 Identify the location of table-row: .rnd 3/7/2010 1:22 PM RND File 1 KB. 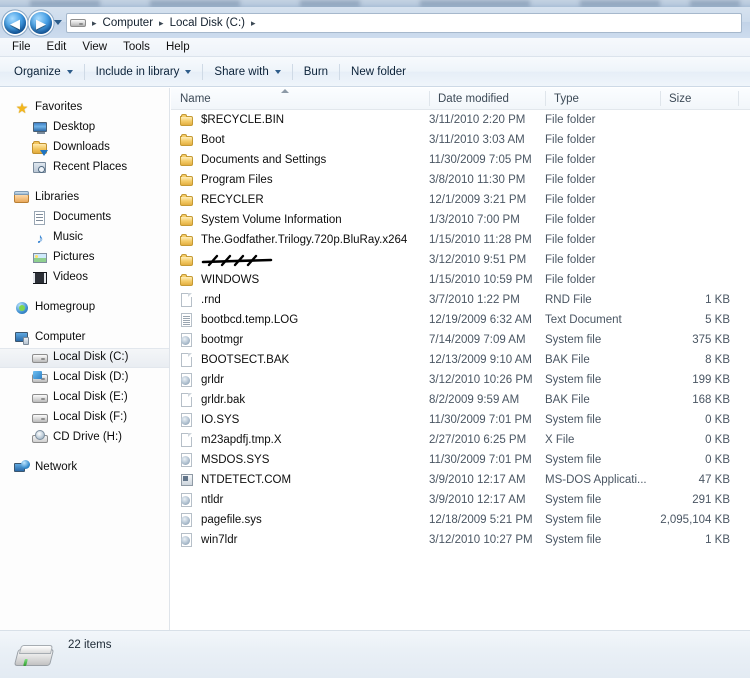
(460, 300).